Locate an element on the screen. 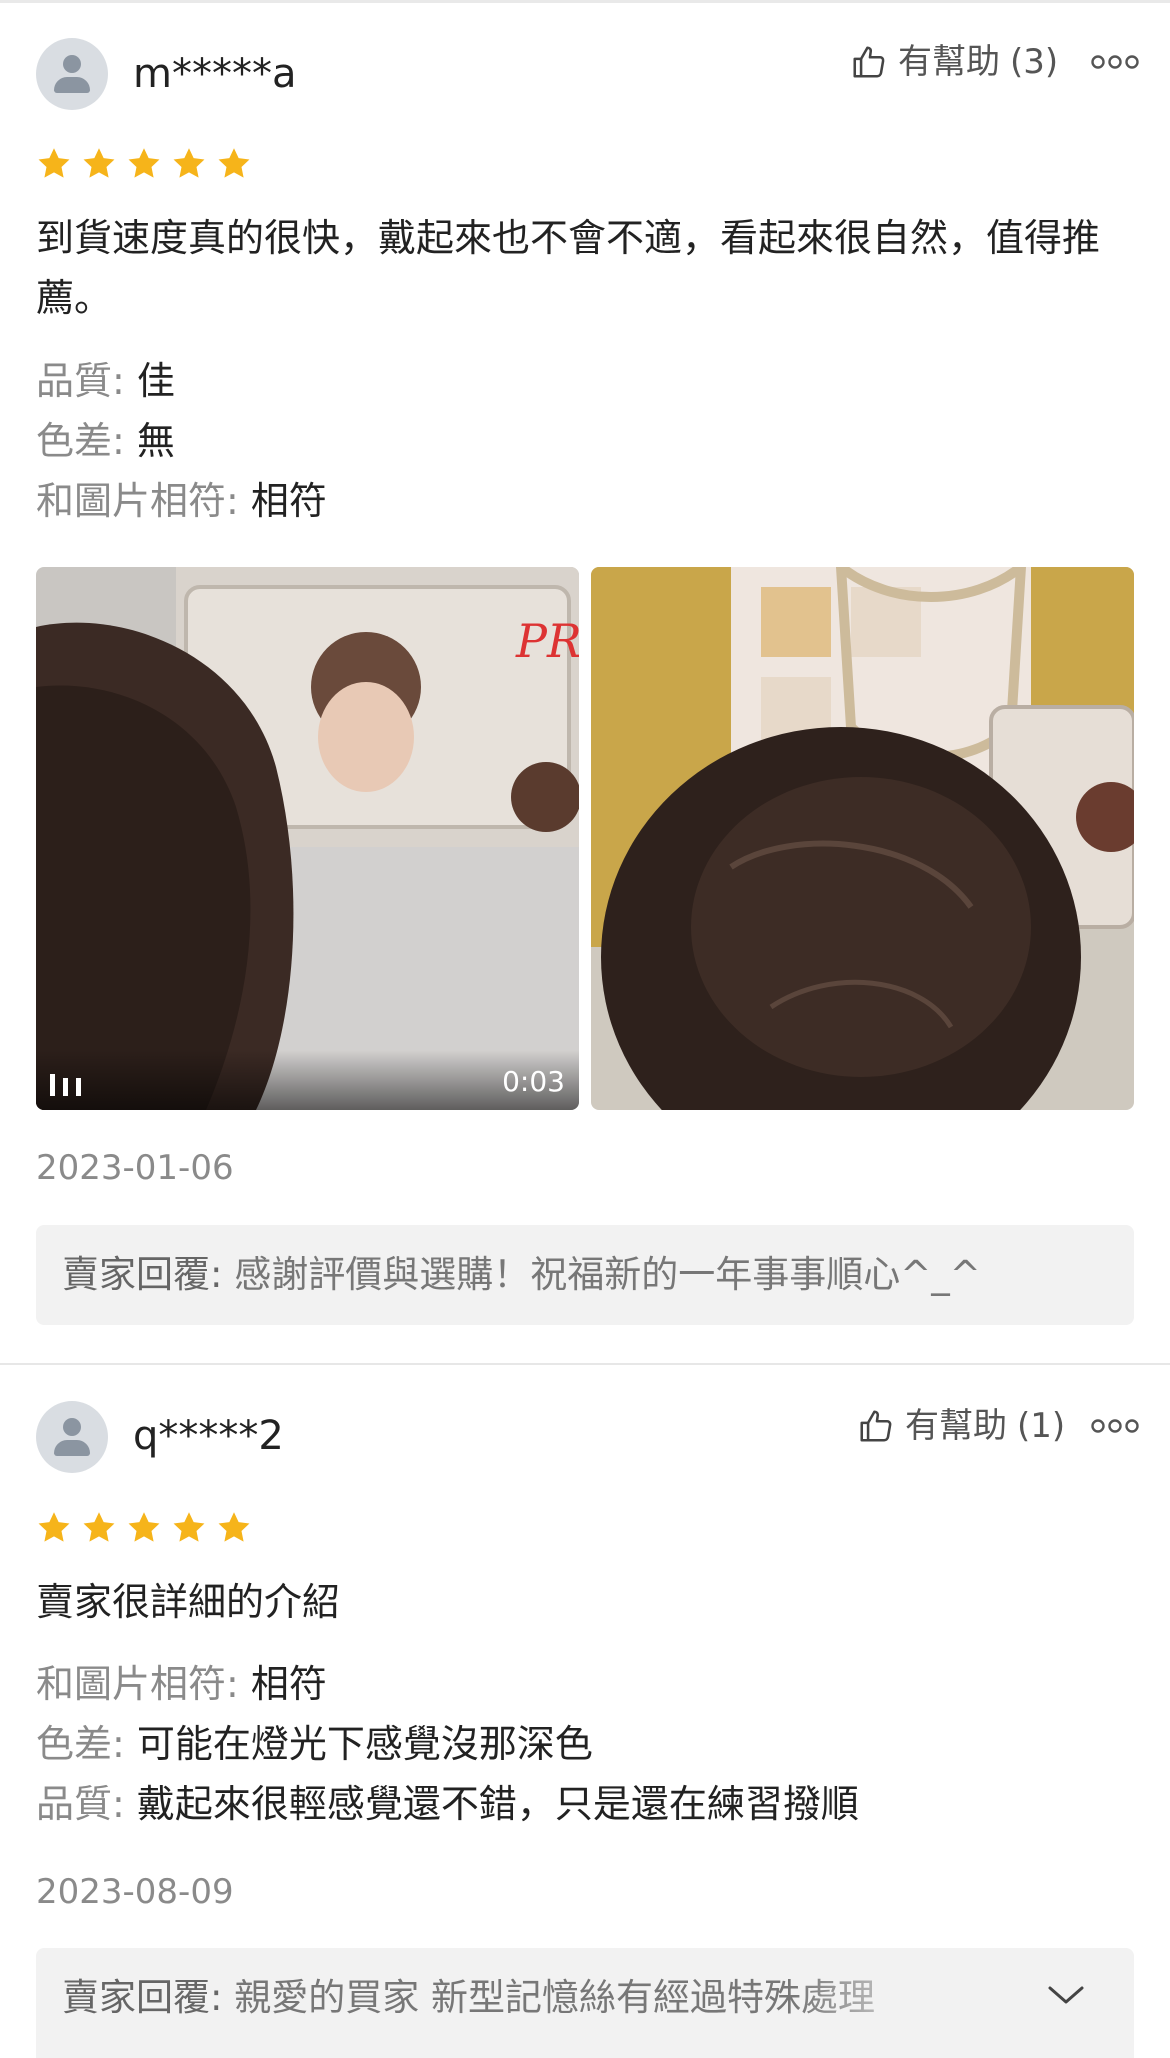  chevron-down-icon is located at coordinates (1066, 1995).